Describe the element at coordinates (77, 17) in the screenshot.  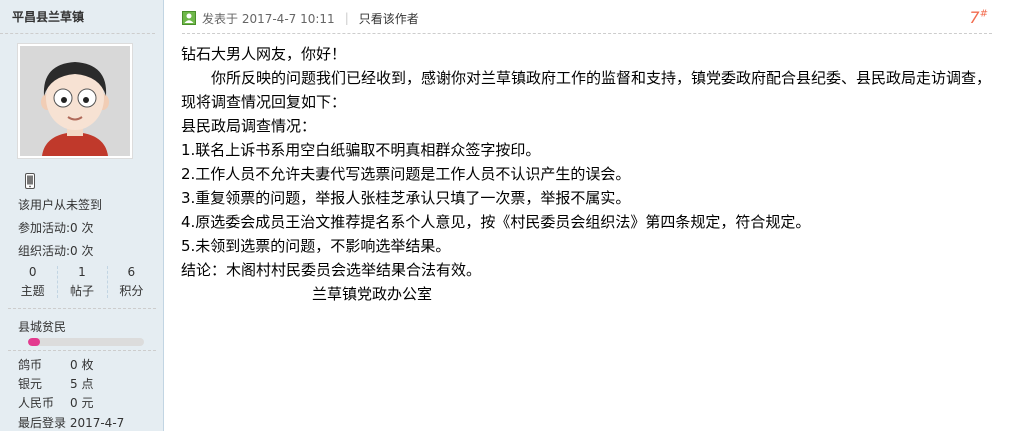
I see `username-link: 平昌县兰草镇` at that location.